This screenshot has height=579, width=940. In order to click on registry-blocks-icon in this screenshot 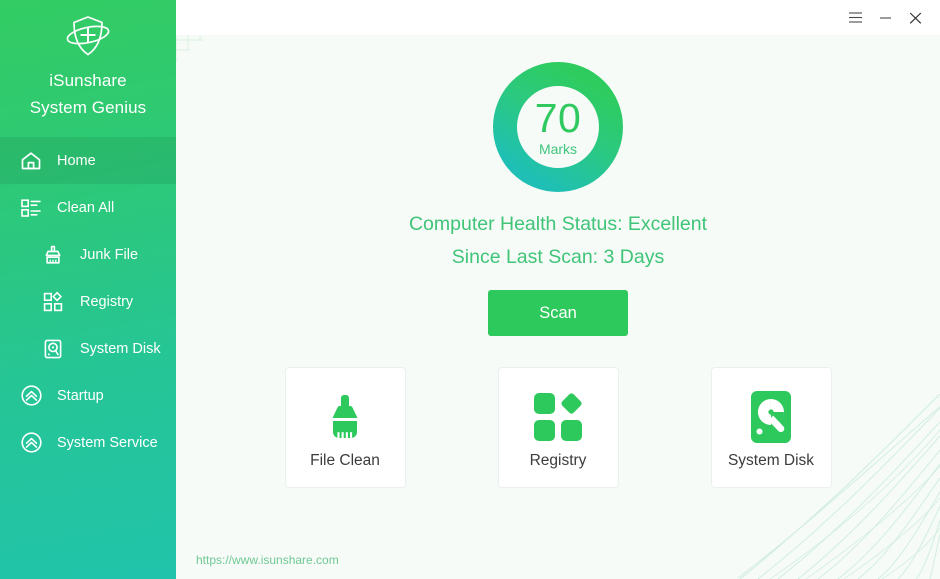, I will do `click(558, 417)`.